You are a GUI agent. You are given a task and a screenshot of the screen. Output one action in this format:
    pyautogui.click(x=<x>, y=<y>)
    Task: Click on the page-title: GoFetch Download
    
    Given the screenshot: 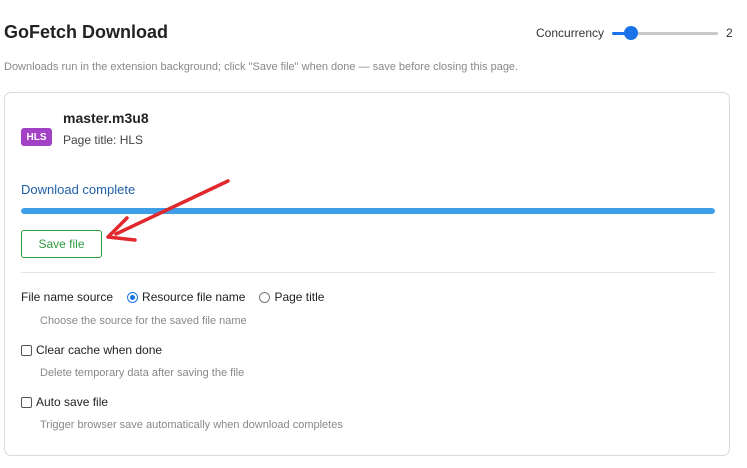 What is the action you would take?
    pyautogui.click(x=86, y=32)
    